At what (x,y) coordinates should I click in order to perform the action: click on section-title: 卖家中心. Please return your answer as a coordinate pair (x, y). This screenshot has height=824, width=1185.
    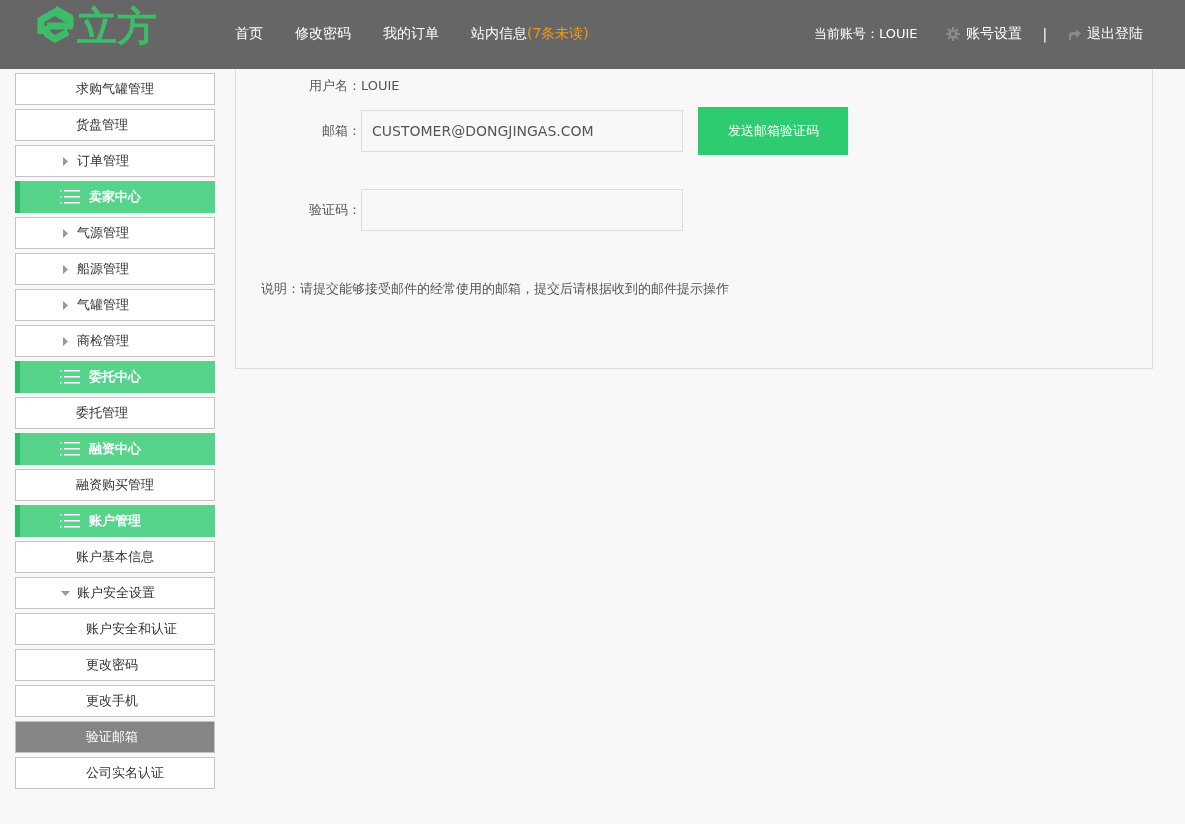
    Looking at the image, I should click on (115, 197).